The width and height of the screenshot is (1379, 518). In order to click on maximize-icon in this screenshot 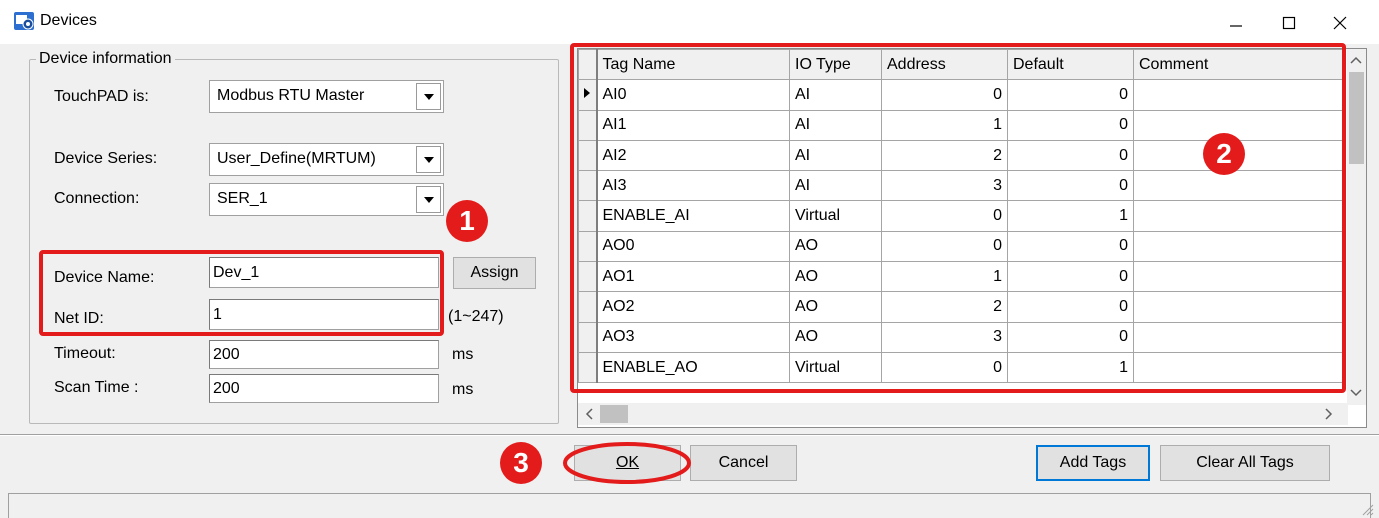, I will do `click(1289, 23)`.